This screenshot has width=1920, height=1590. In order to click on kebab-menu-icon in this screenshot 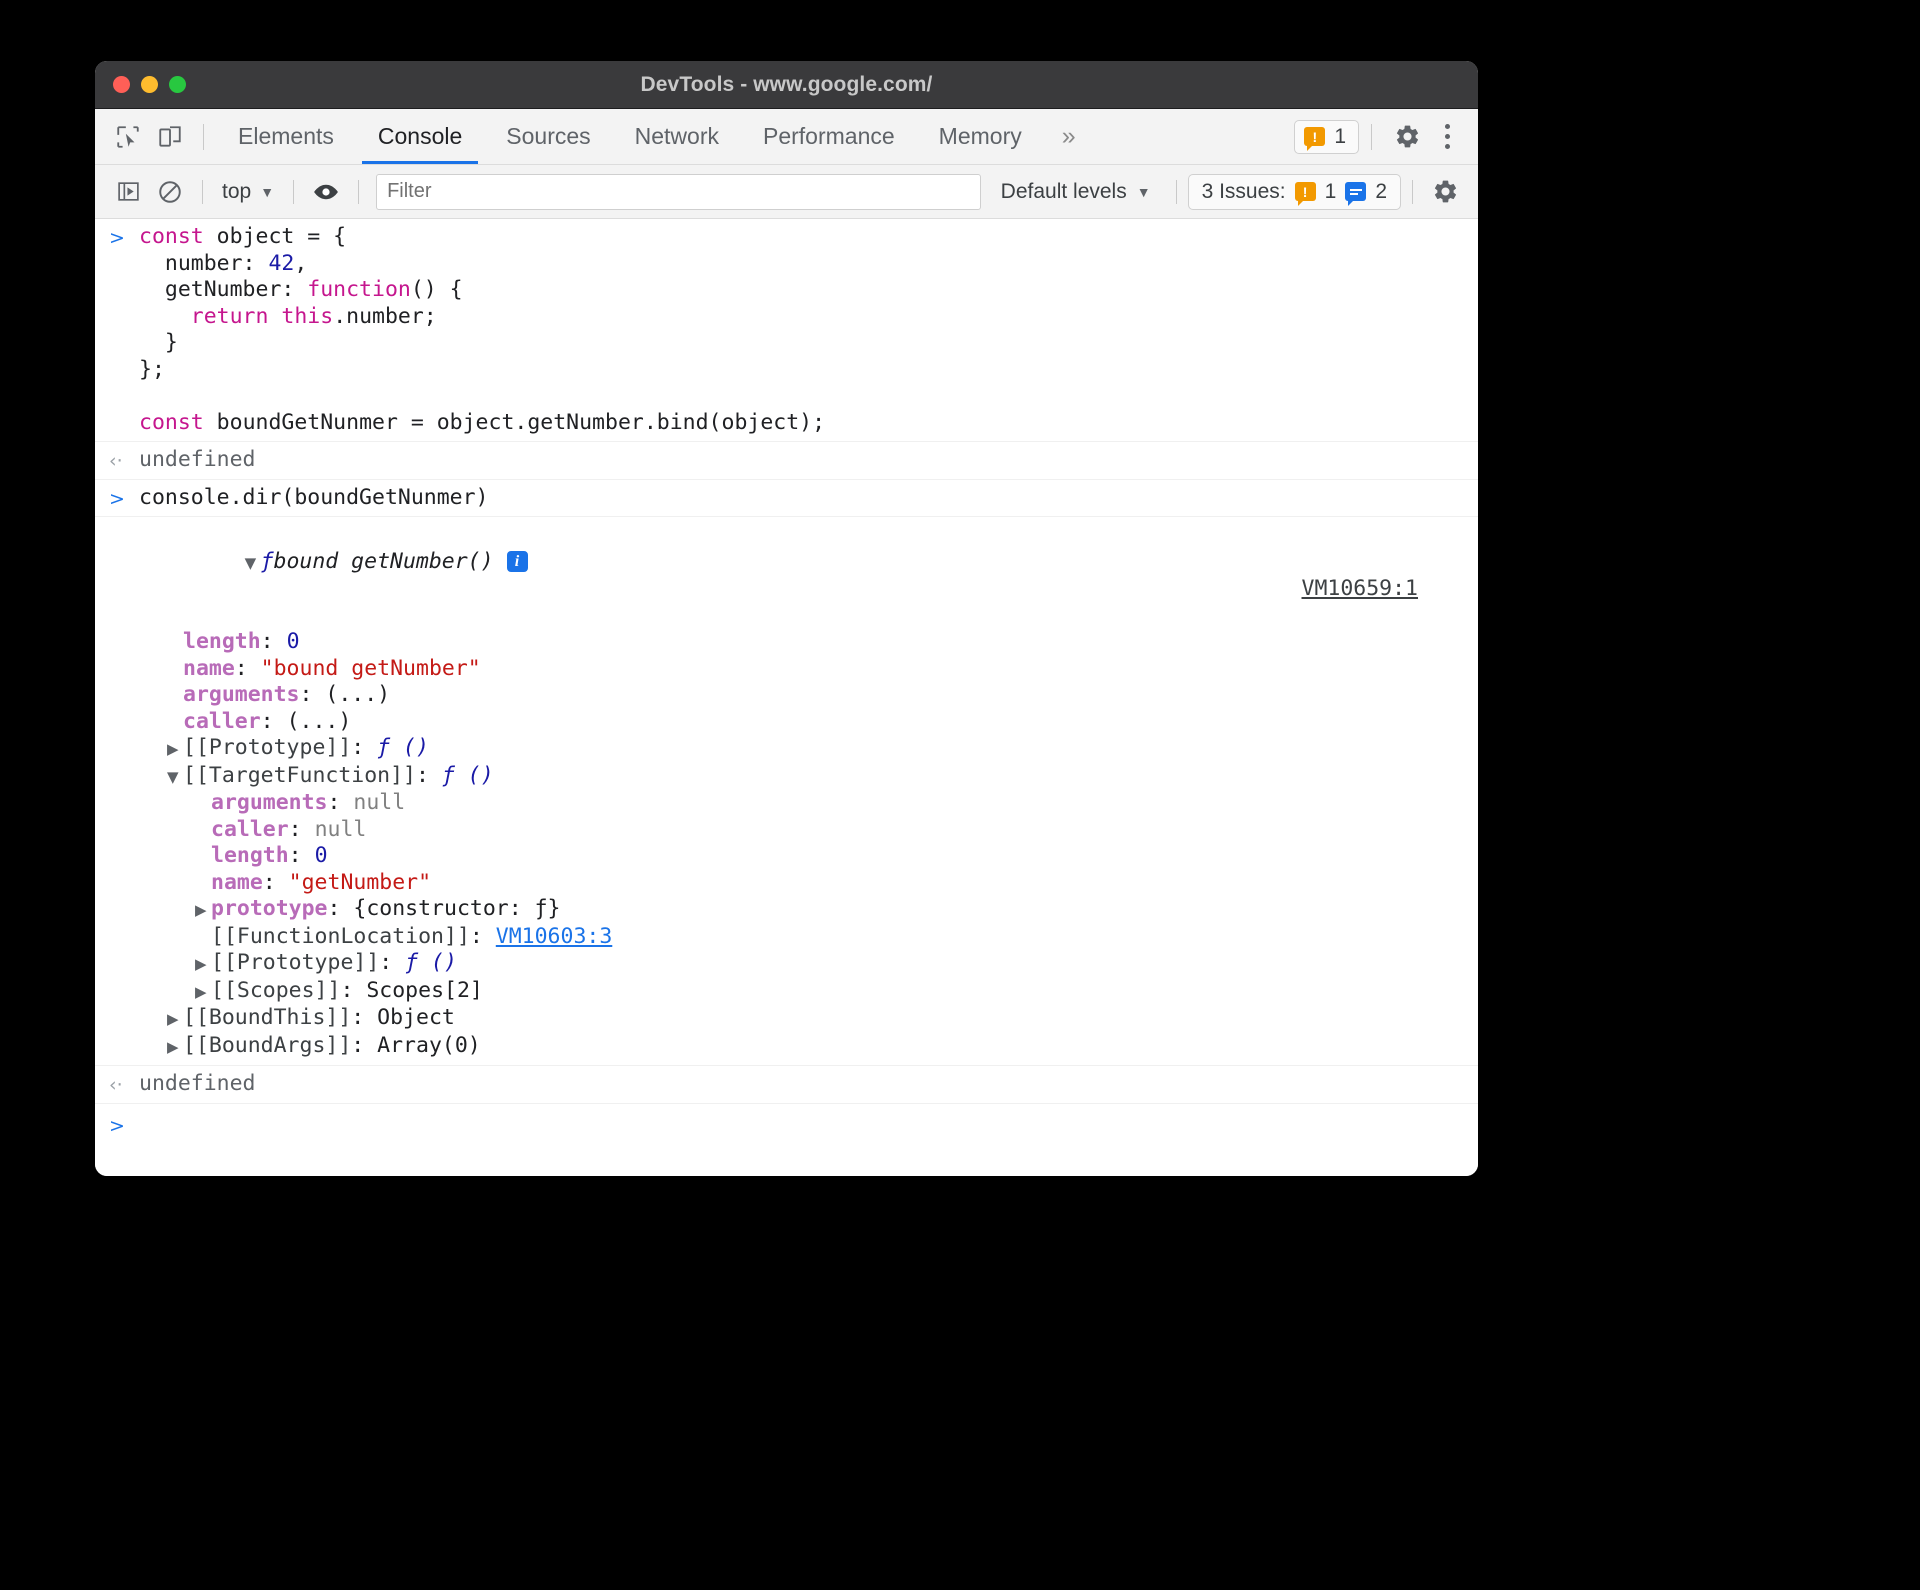, I will do `click(1447, 137)`.